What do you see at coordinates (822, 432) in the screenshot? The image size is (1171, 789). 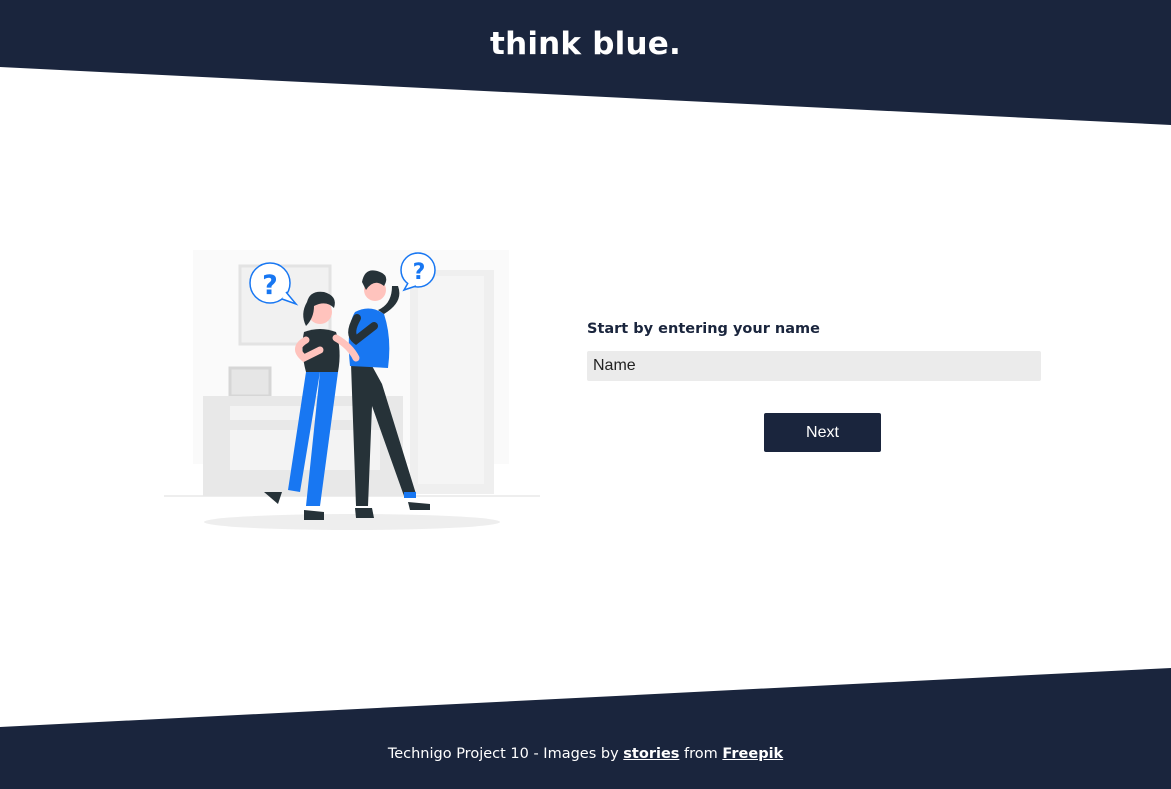 I see `next-button: Next` at bounding box center [822, 432].